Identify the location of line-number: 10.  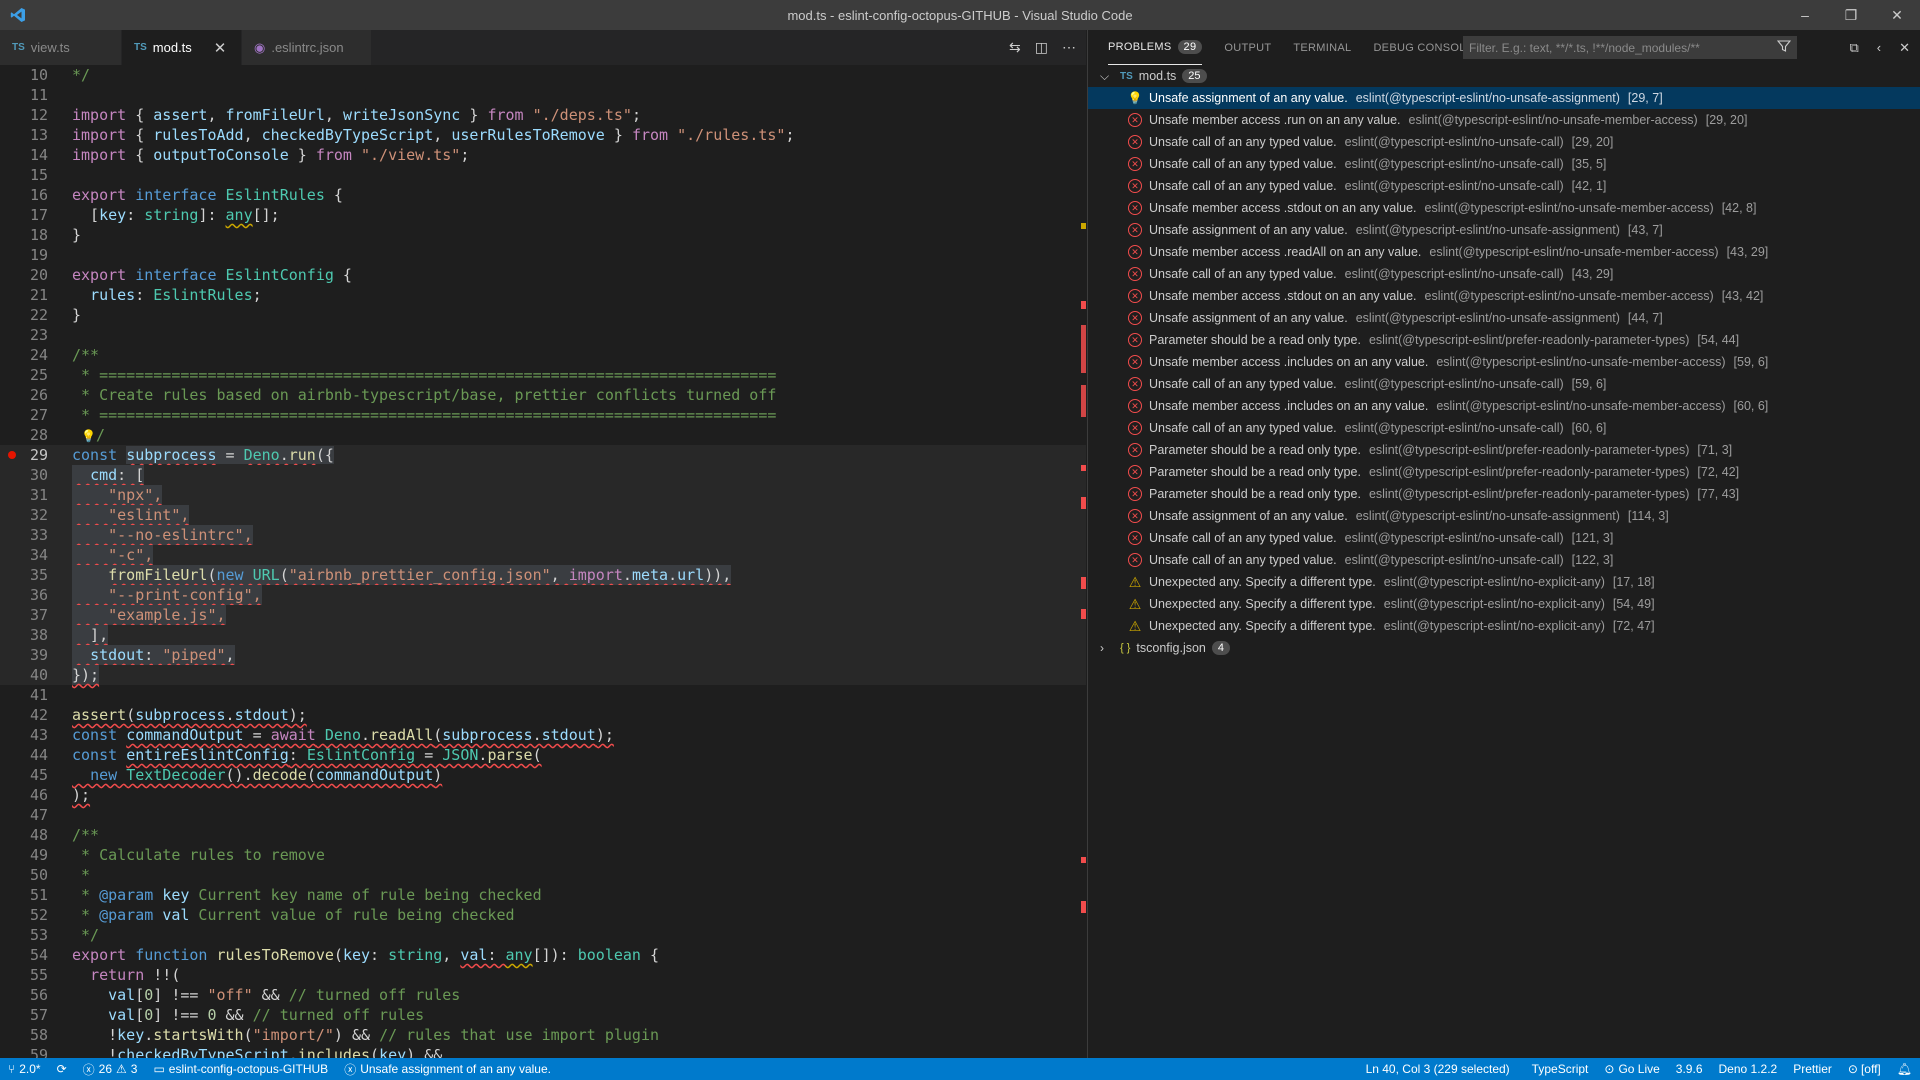
(38, 75).